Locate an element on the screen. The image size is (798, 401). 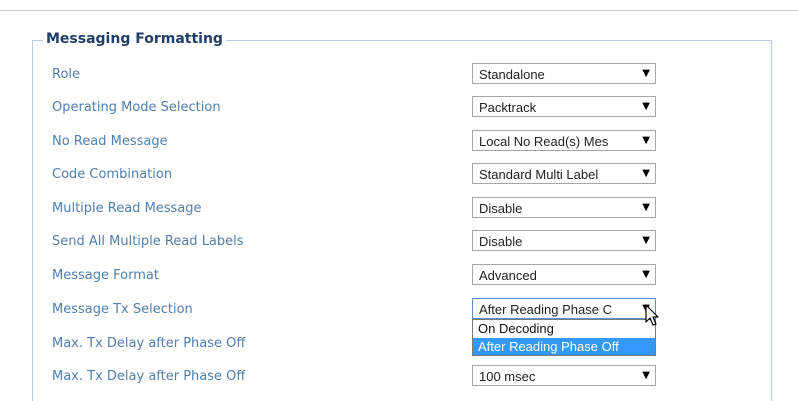
row-label: Send All Multiple Read Labels is located at coordinates (148, 241).